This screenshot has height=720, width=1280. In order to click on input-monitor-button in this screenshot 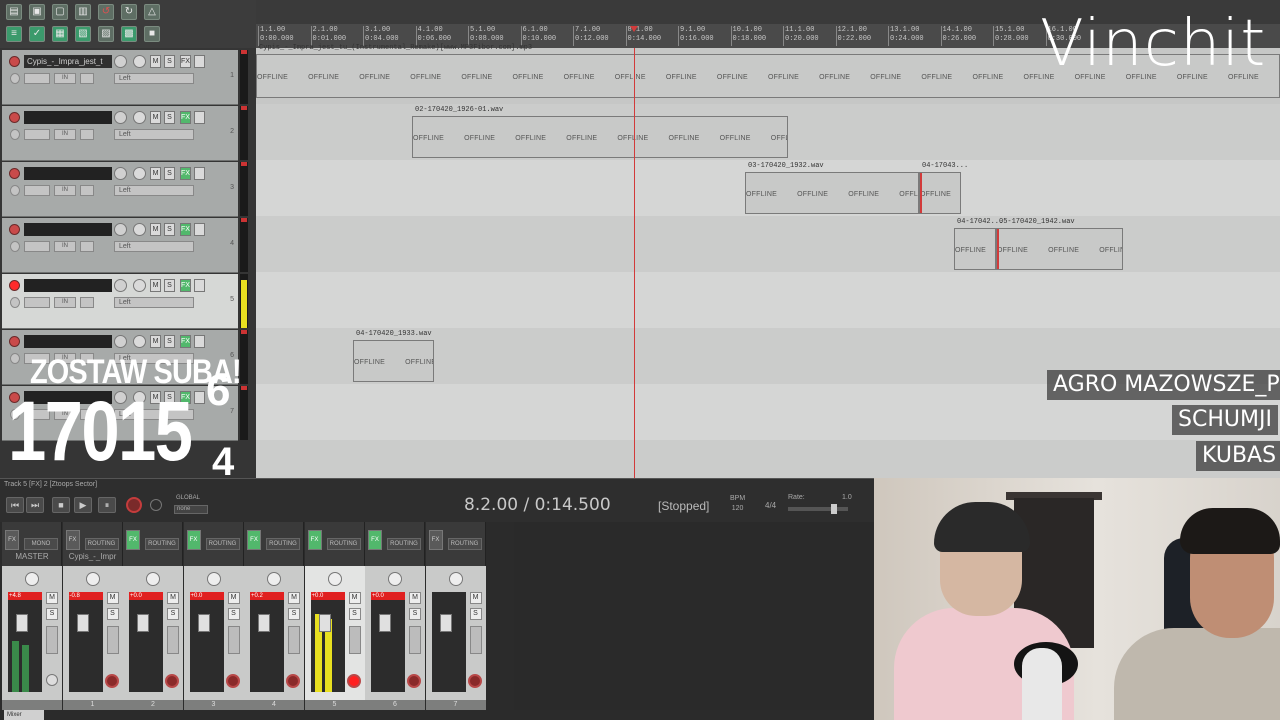, I will do `click(37, 190)`.